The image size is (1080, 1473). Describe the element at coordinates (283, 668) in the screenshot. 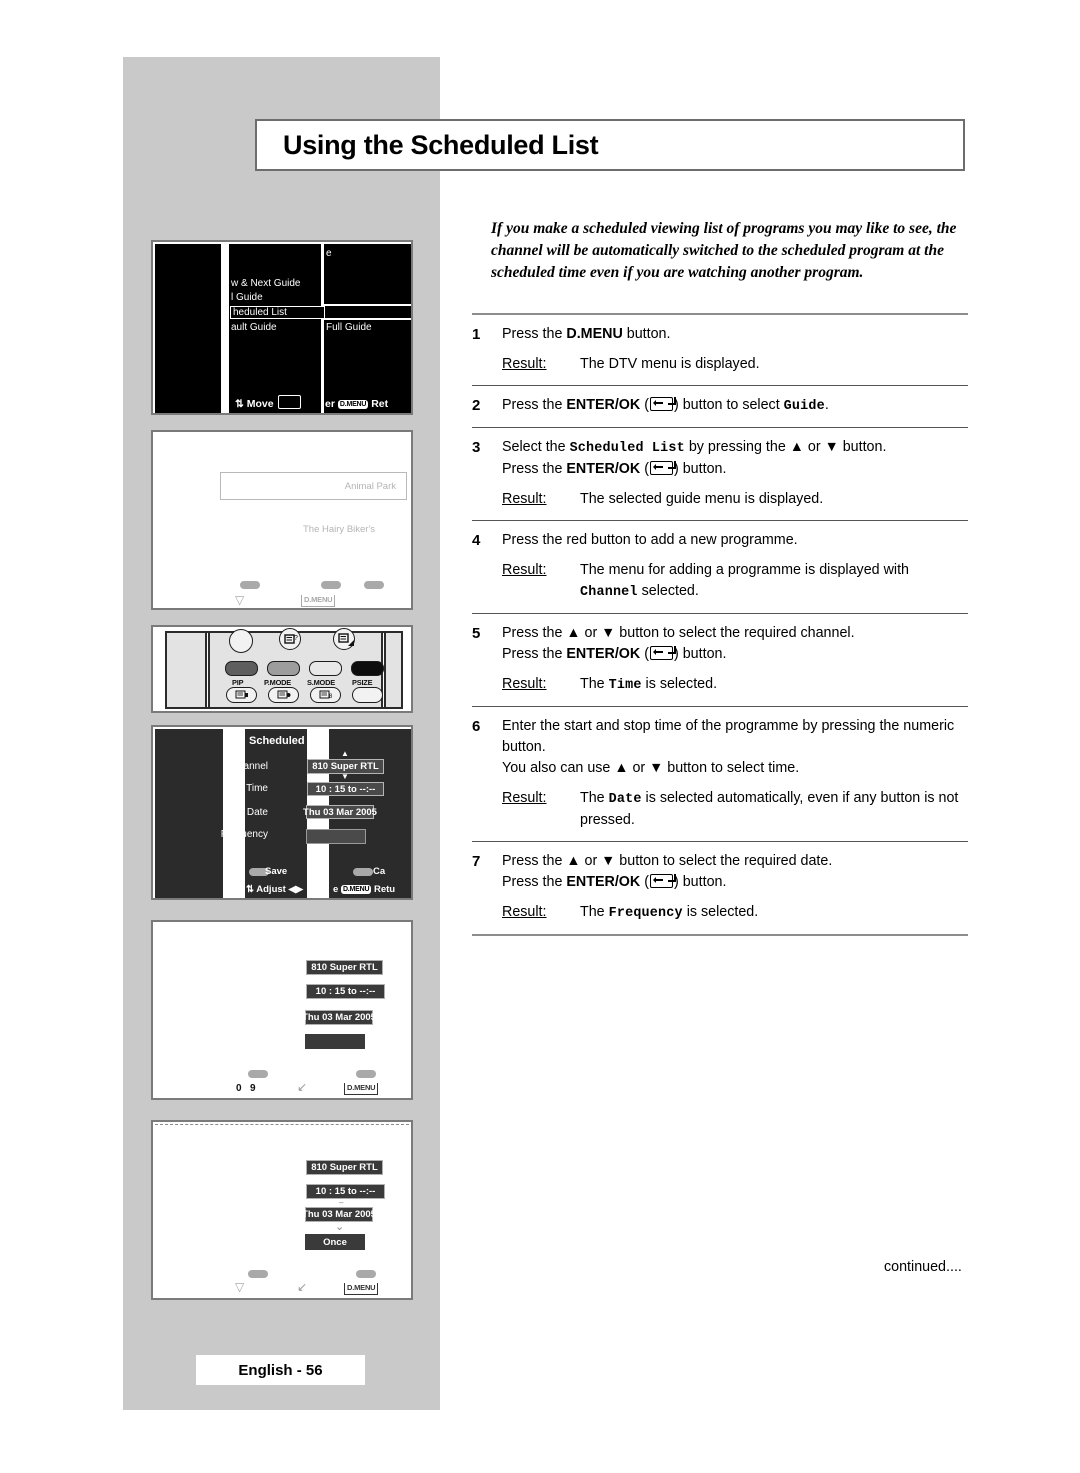

I see `p-mode-button` at that location.